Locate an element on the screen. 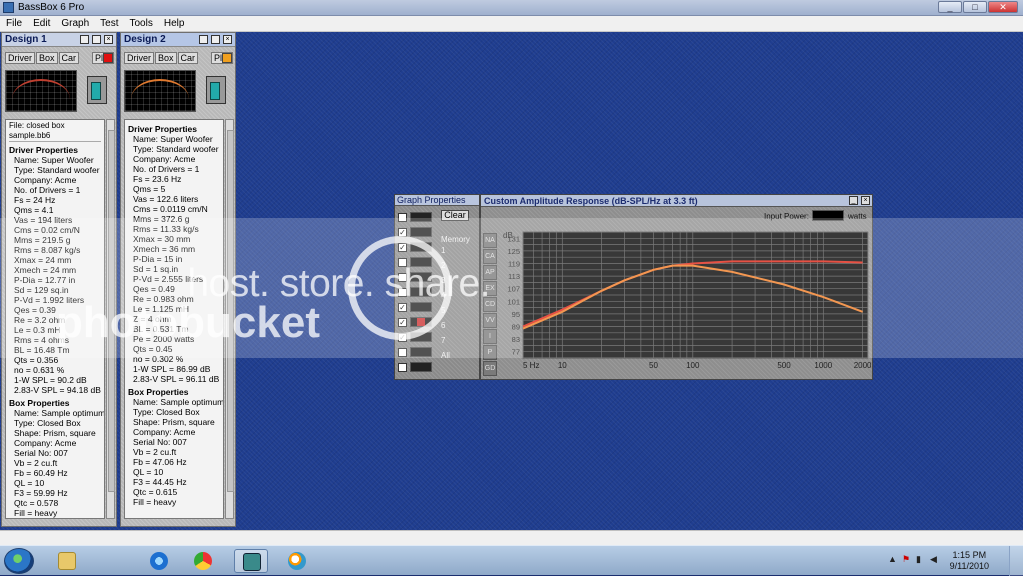 Image resolution: width=1023 pixels, height=576 pixels. graph-side-button: I is located at coordinates (490, 336).